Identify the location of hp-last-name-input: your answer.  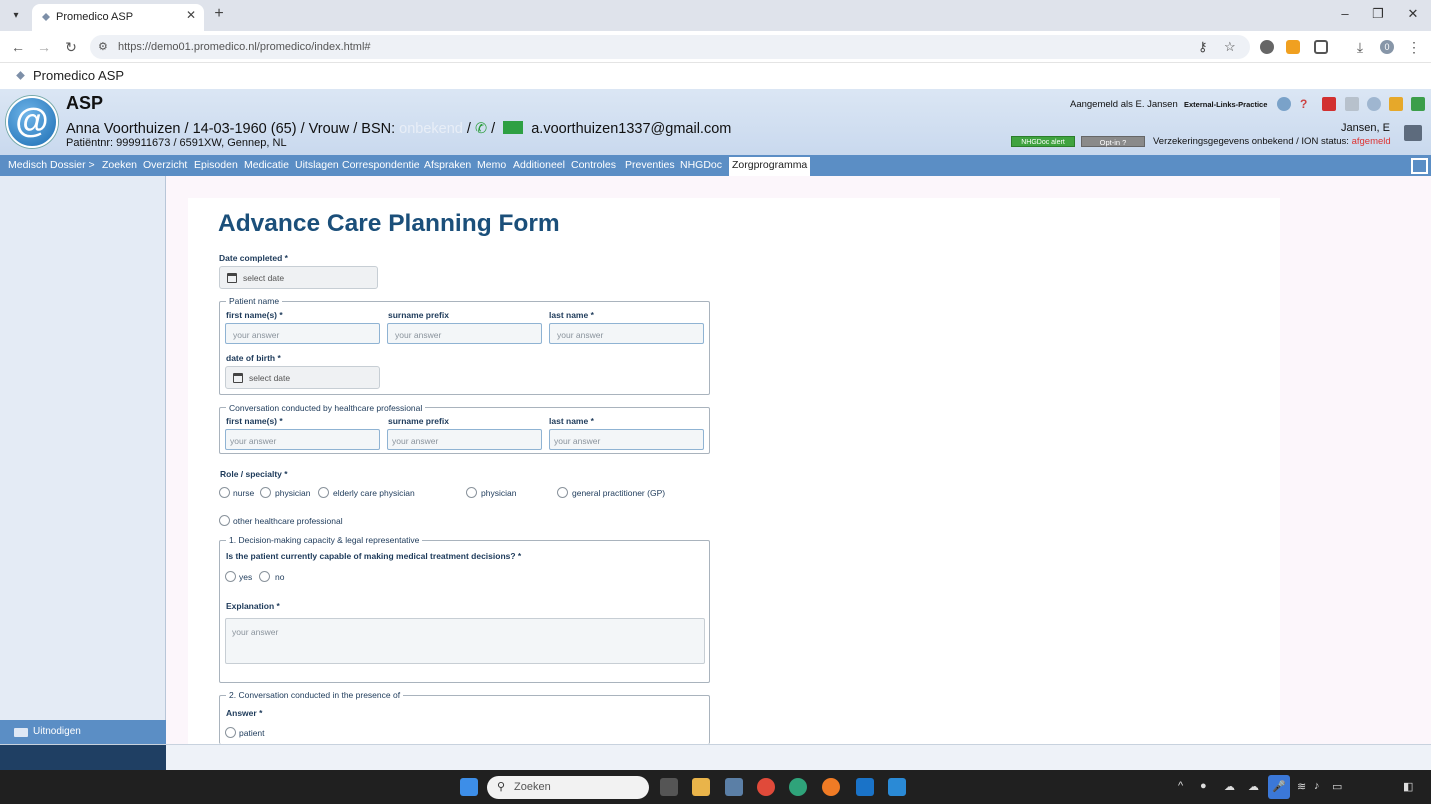
(626, 439).